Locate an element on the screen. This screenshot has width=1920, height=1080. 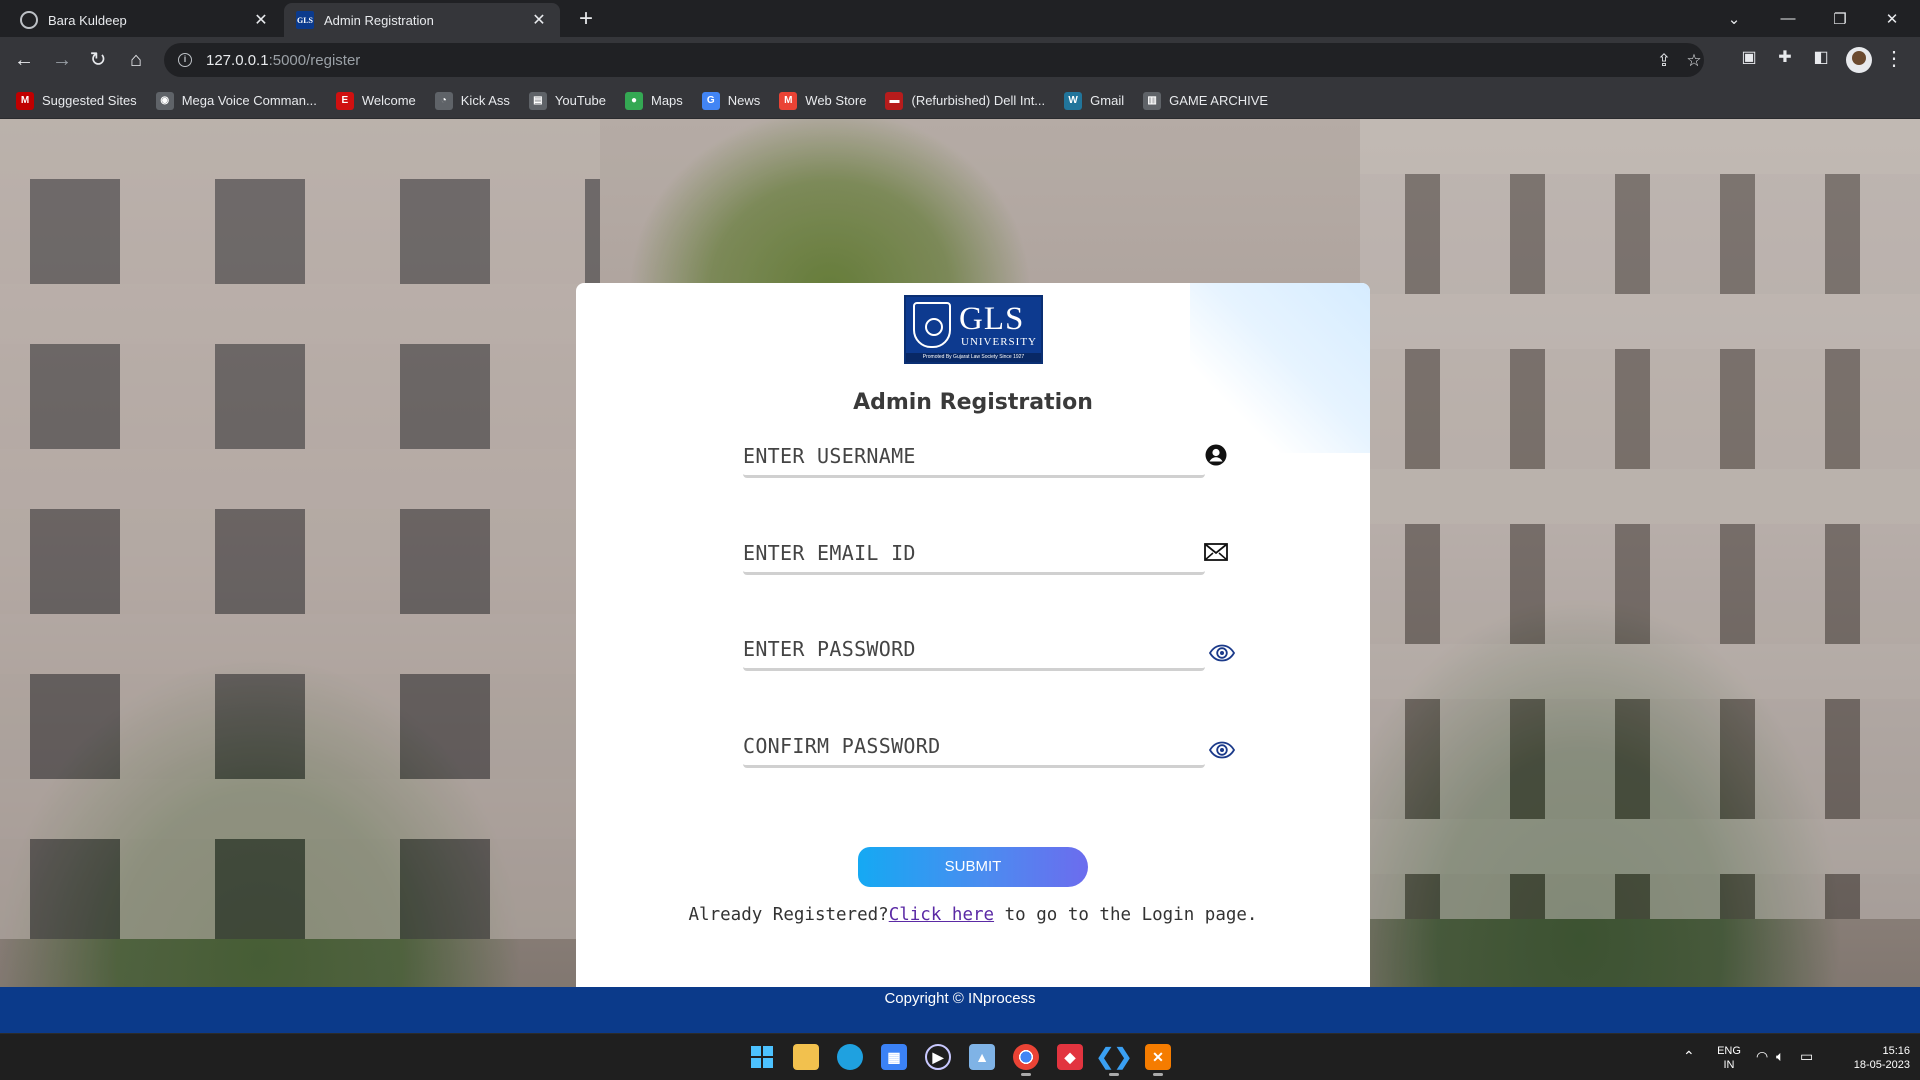
home-button: ⌂ is located at coordinates (136, 60).